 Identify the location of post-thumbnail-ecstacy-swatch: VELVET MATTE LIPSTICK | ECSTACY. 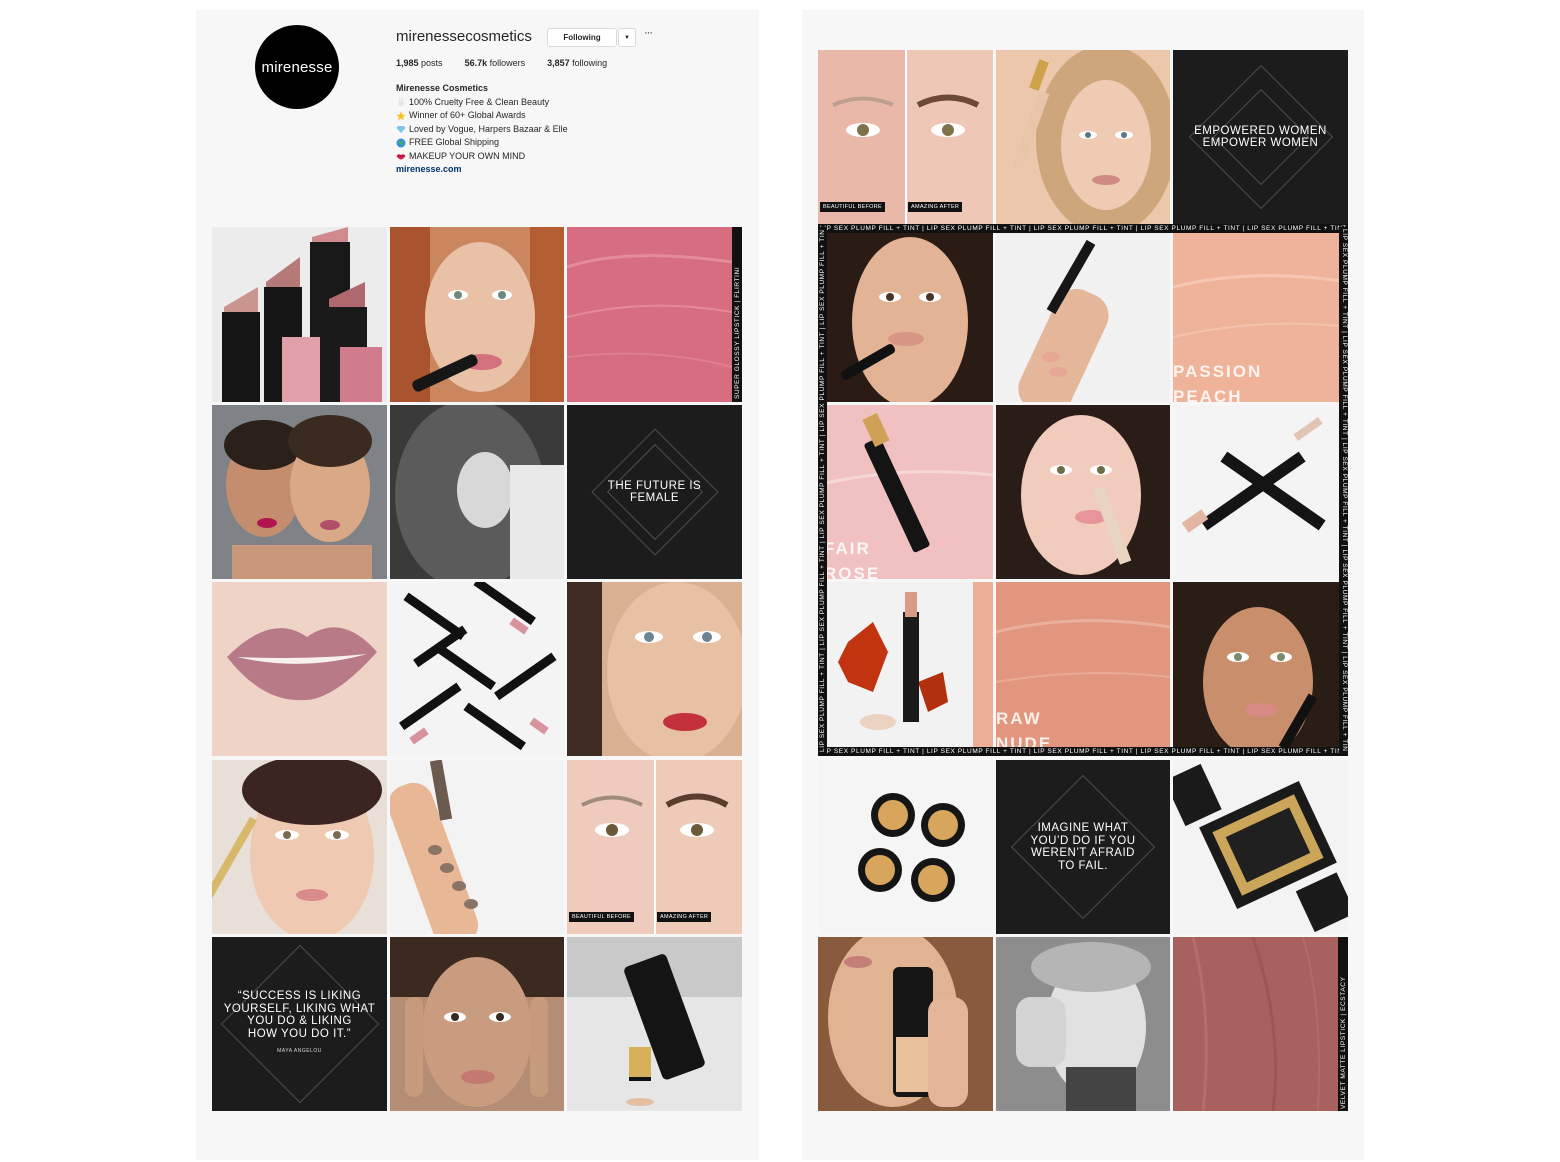
(1260, 1024).